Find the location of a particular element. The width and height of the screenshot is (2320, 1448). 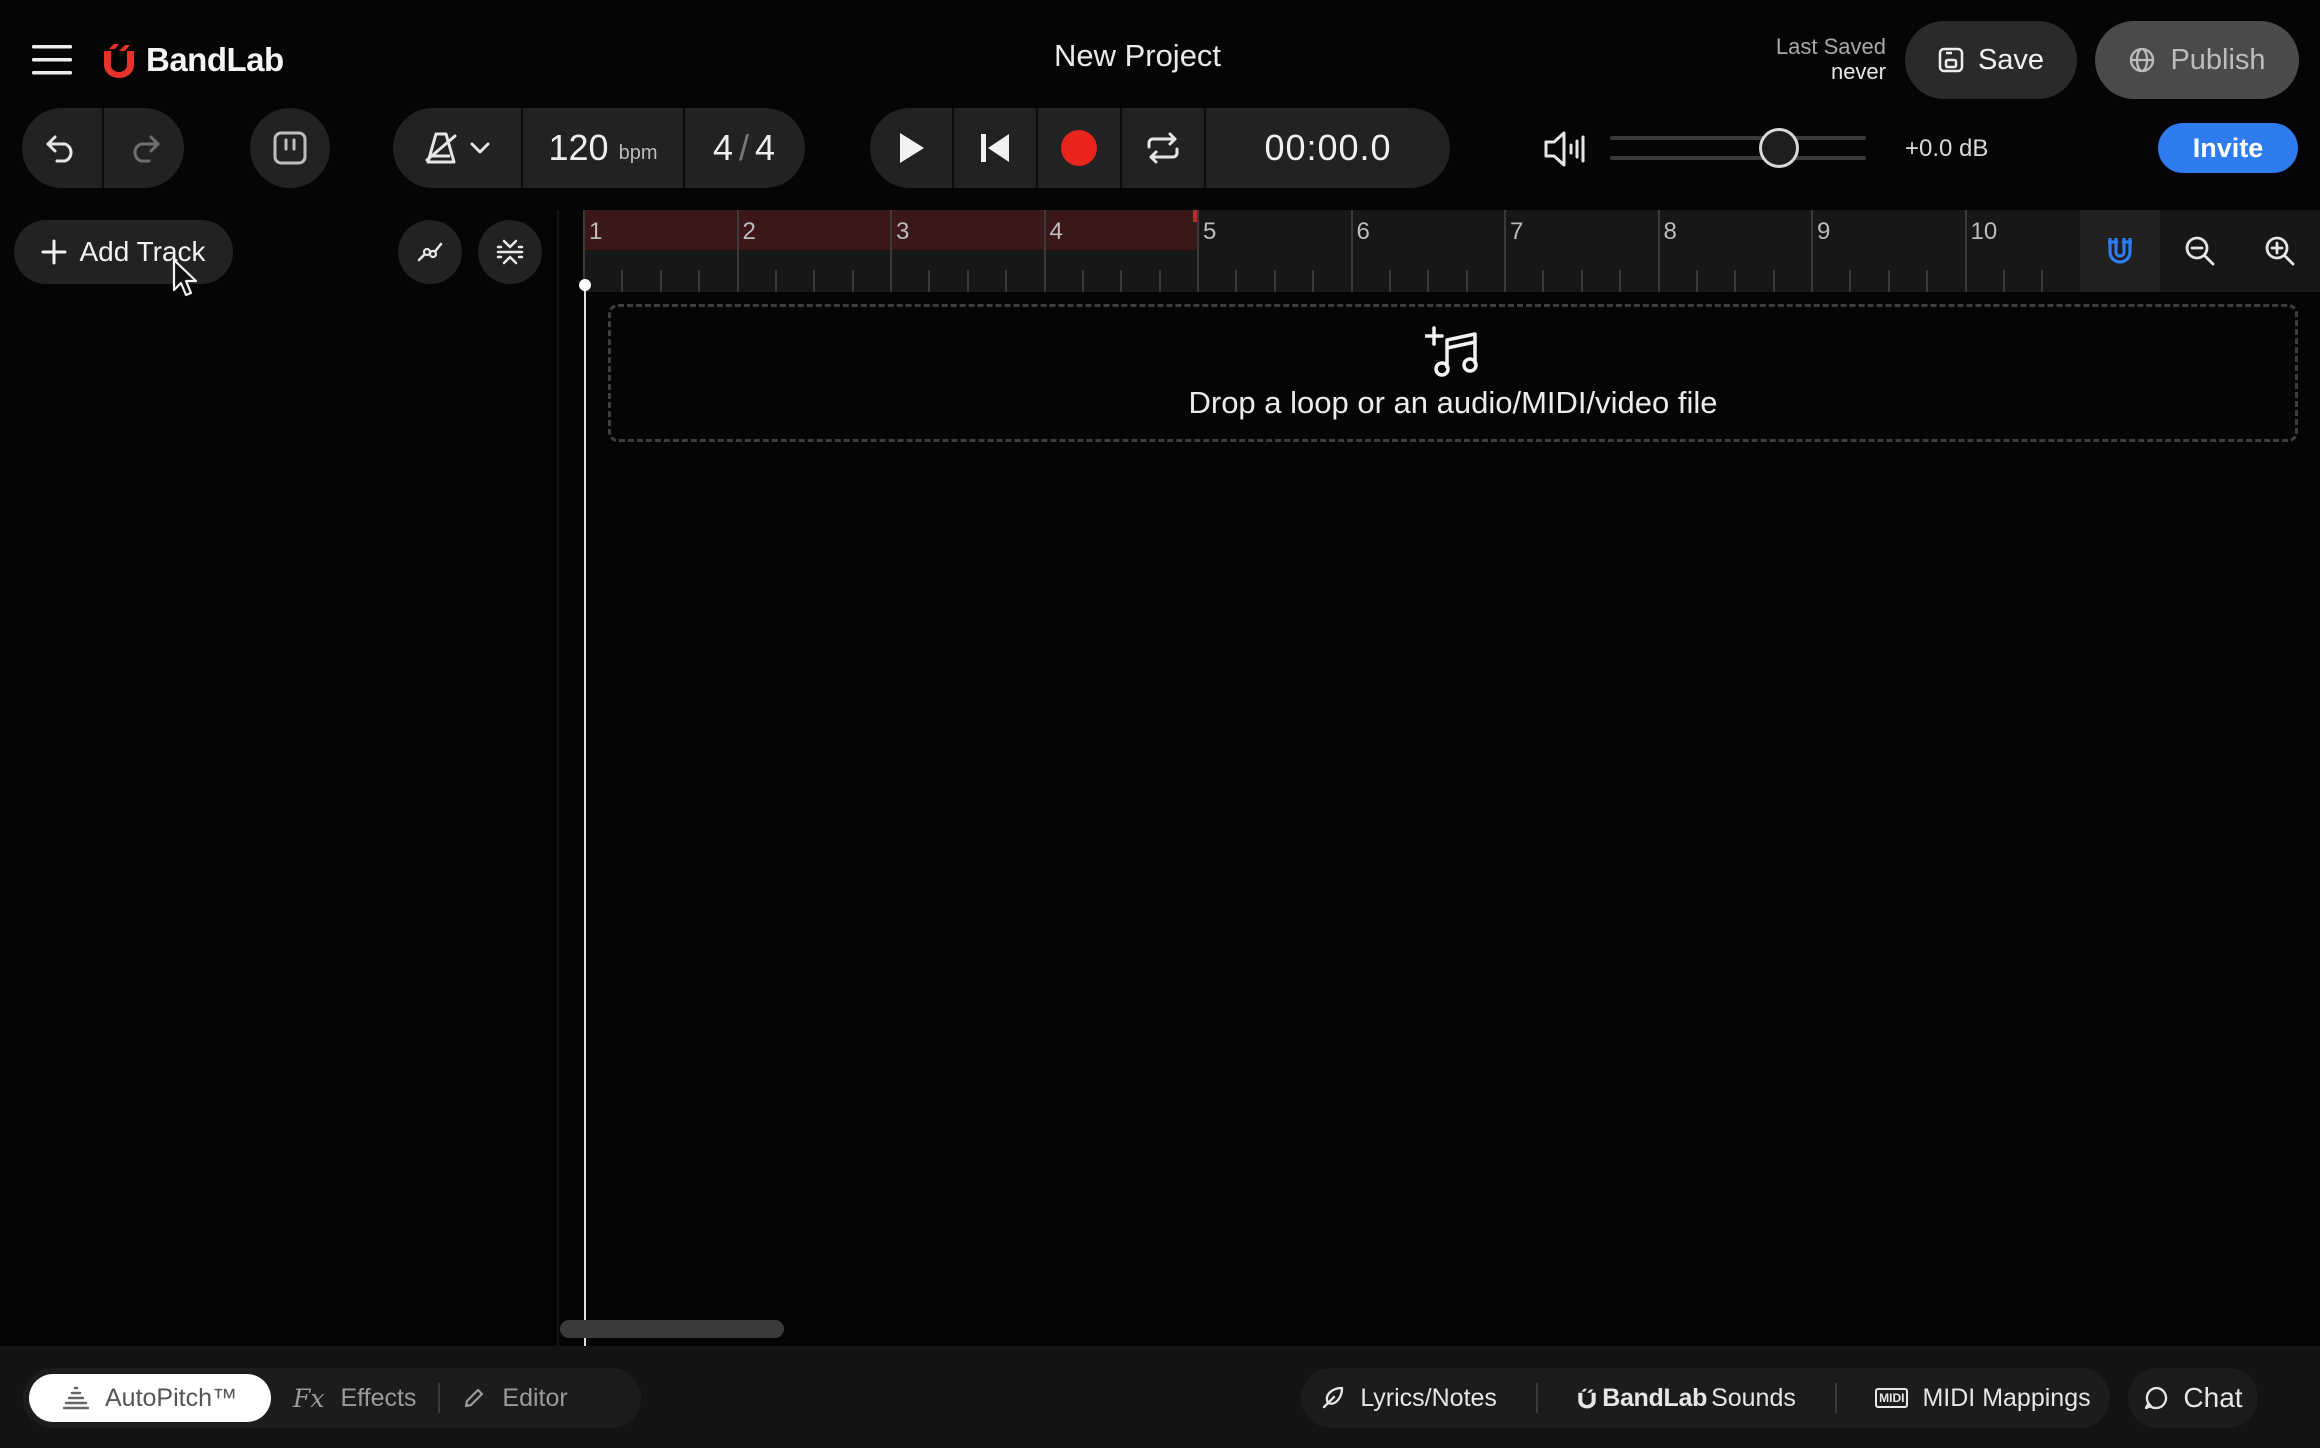

midi-mappings-button: MIDI MIDI Mappings is located at coordinates (1983, 1398).